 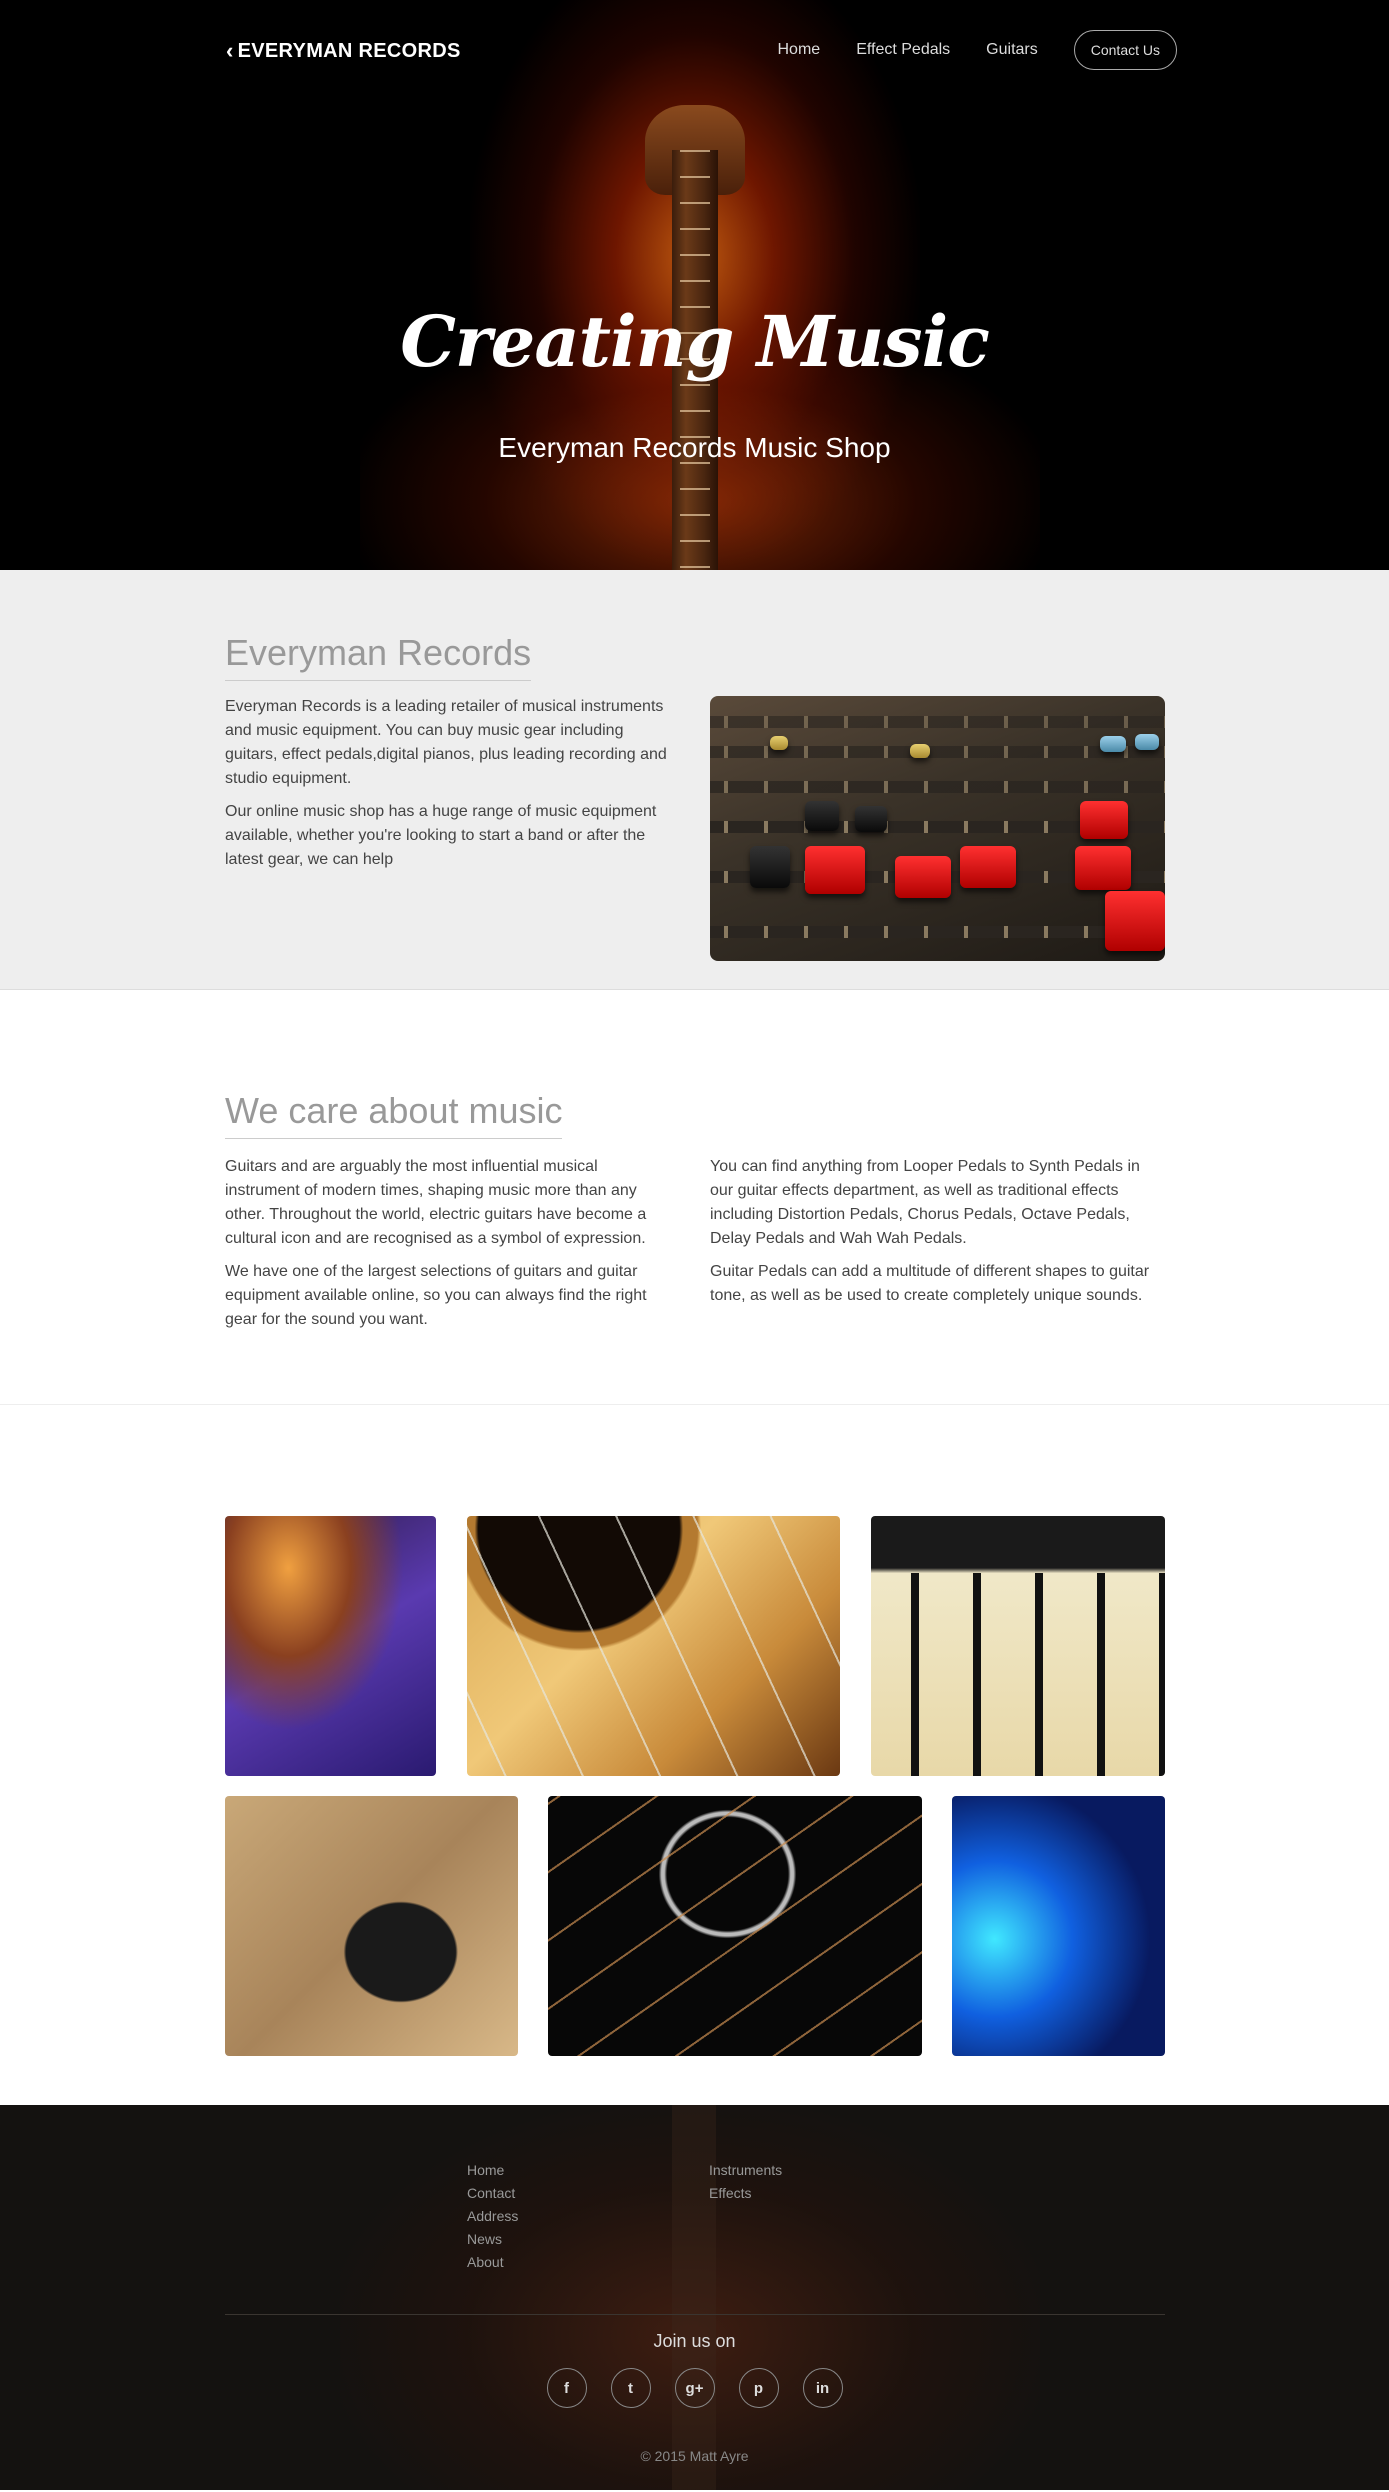 I want to click on footer-link-address: Address, so click(x=492, y=2216).